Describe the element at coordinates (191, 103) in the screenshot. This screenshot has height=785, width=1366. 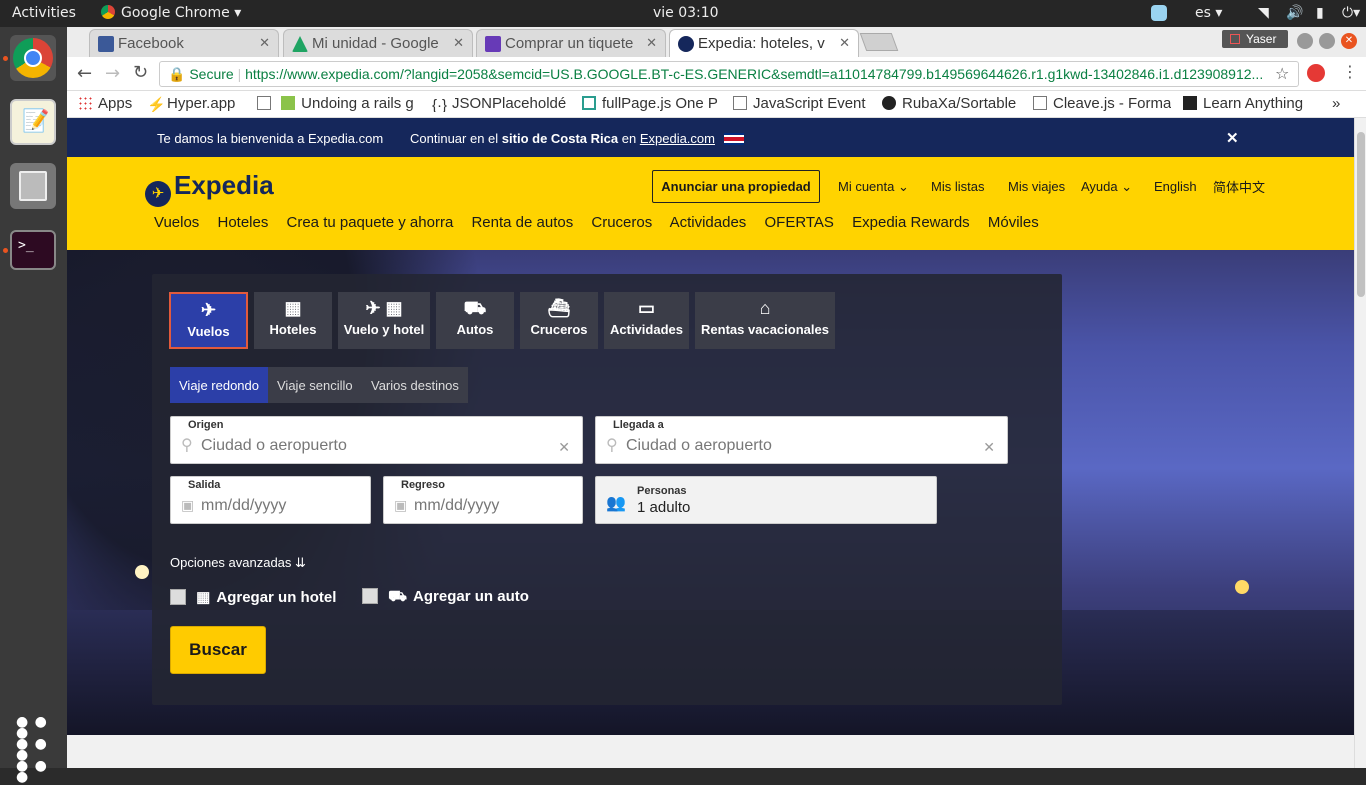
I see `bookmark-hyper: ⚡Hyper.app` at that location.